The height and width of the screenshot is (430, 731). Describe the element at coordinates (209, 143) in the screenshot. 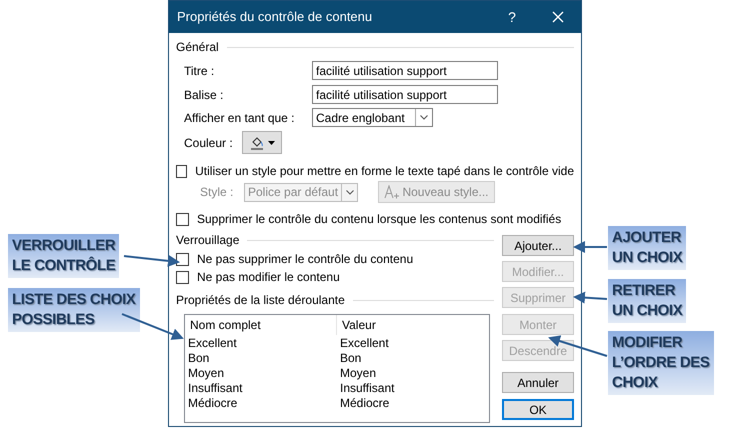

I see `field-label: Couleur :` at that location.